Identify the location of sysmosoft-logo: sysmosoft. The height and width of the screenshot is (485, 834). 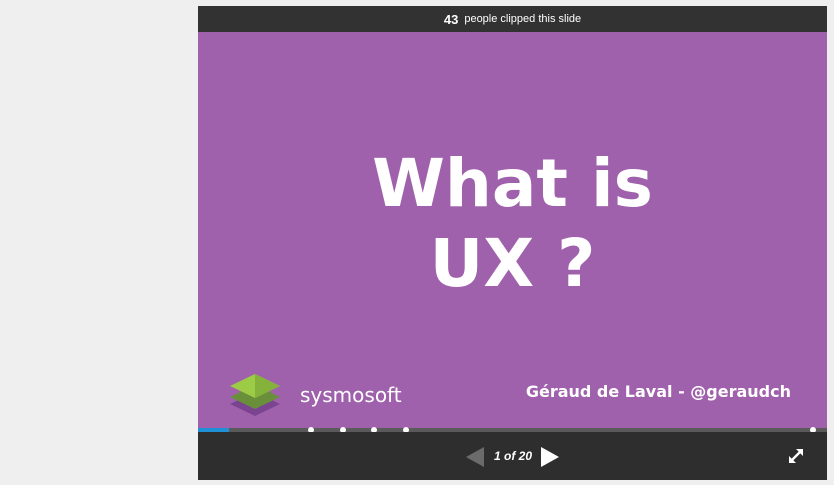
(315, 395).